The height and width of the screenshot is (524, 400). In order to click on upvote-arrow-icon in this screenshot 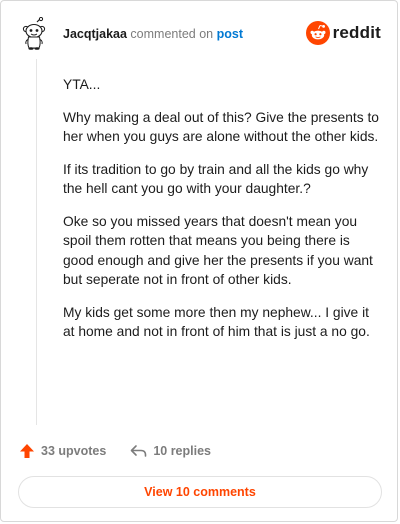, I will do `click(27, 451)`.